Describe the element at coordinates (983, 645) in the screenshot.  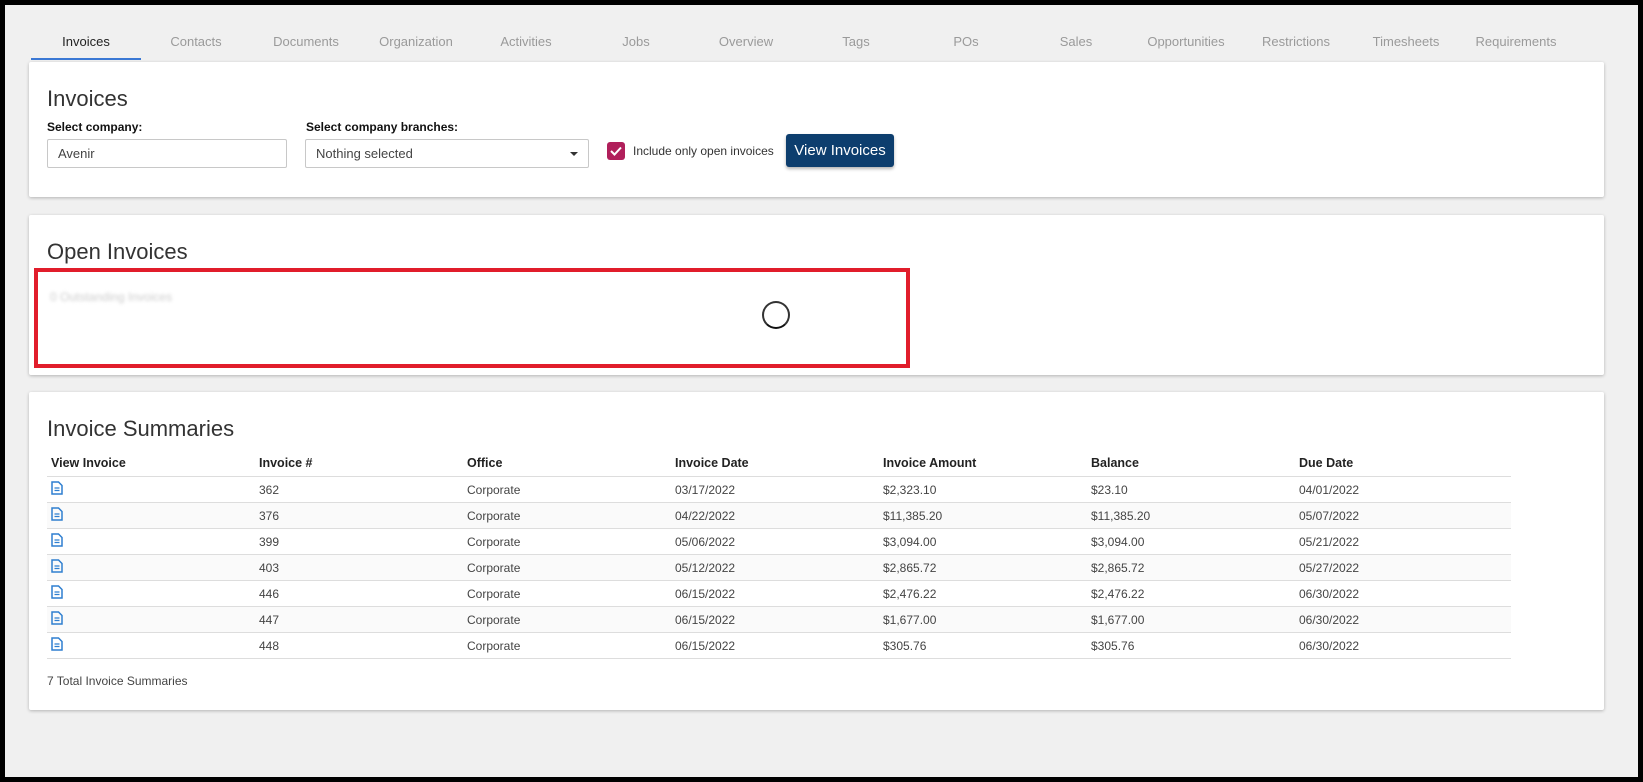
I see `invoice-amount-cell: $305.76` at that location.